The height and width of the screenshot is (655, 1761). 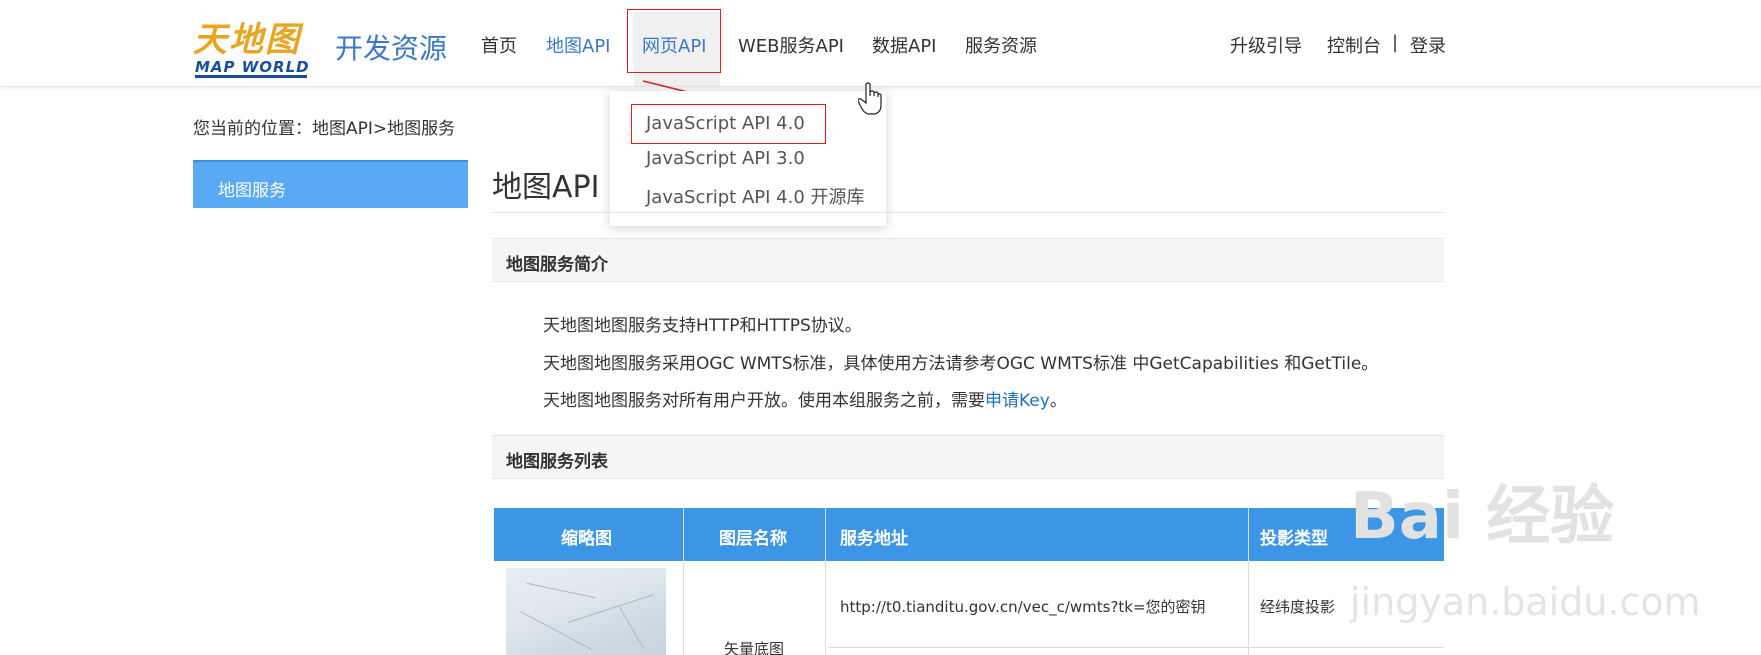 What do you see at coordinates (1525, 602) in the screenshot?
I see `watermark-sub-text: jingyan.baidu.com` at bounding box center [1525, 602].